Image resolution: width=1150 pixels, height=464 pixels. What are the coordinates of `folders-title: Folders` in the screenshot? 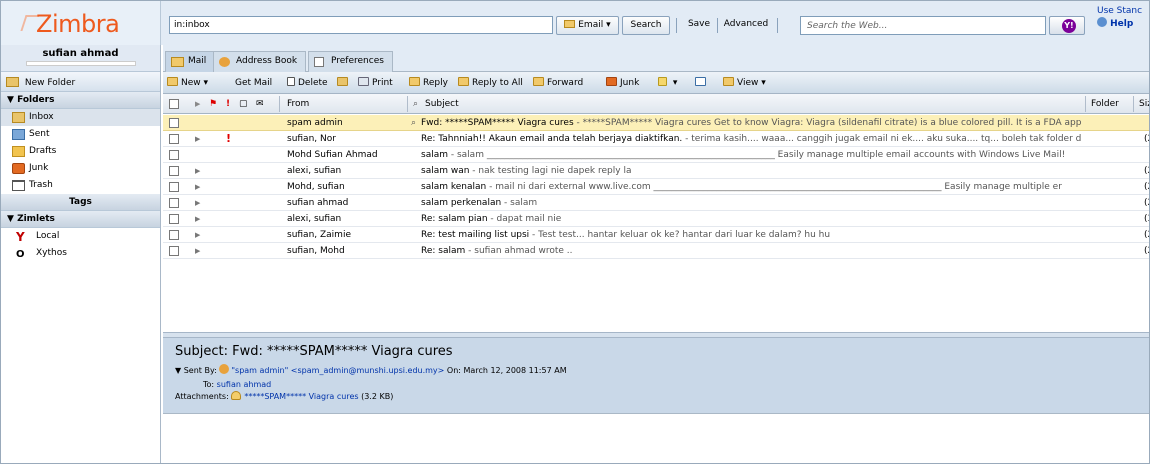 It's located at (36, 100).